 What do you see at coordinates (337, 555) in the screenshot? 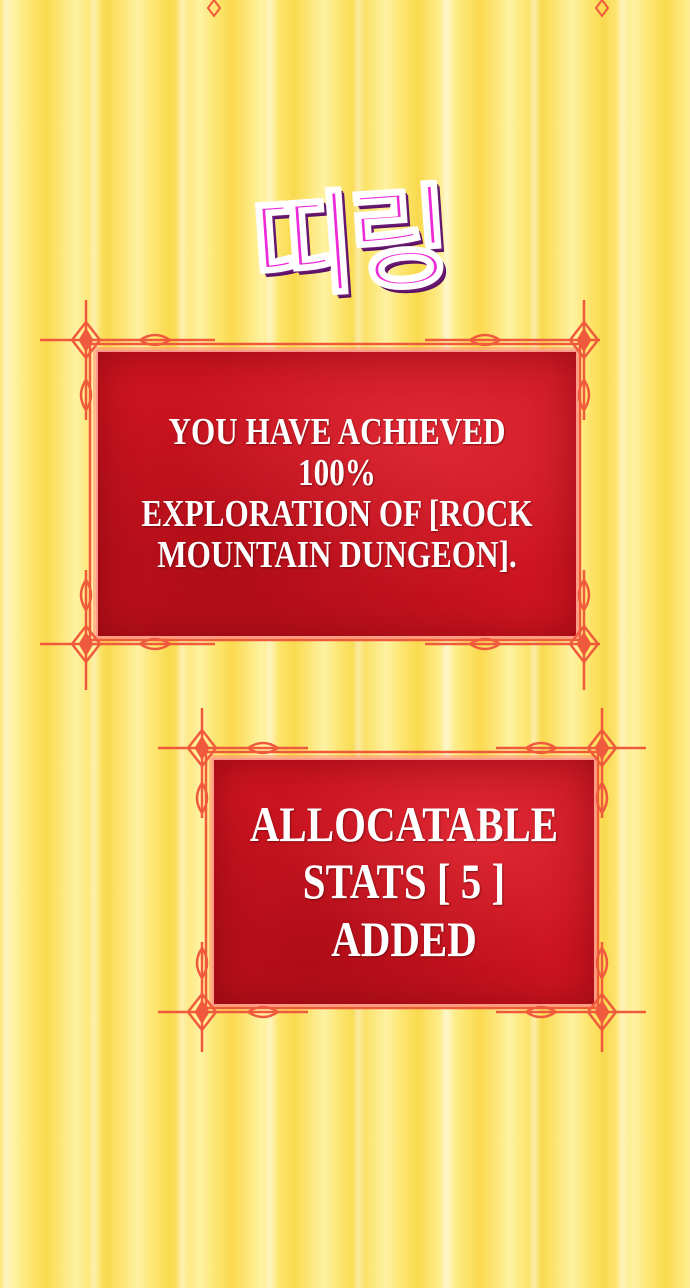
I see `message-line: MOUNTAIN DUNGEON].` at bounding box center [337, 555].